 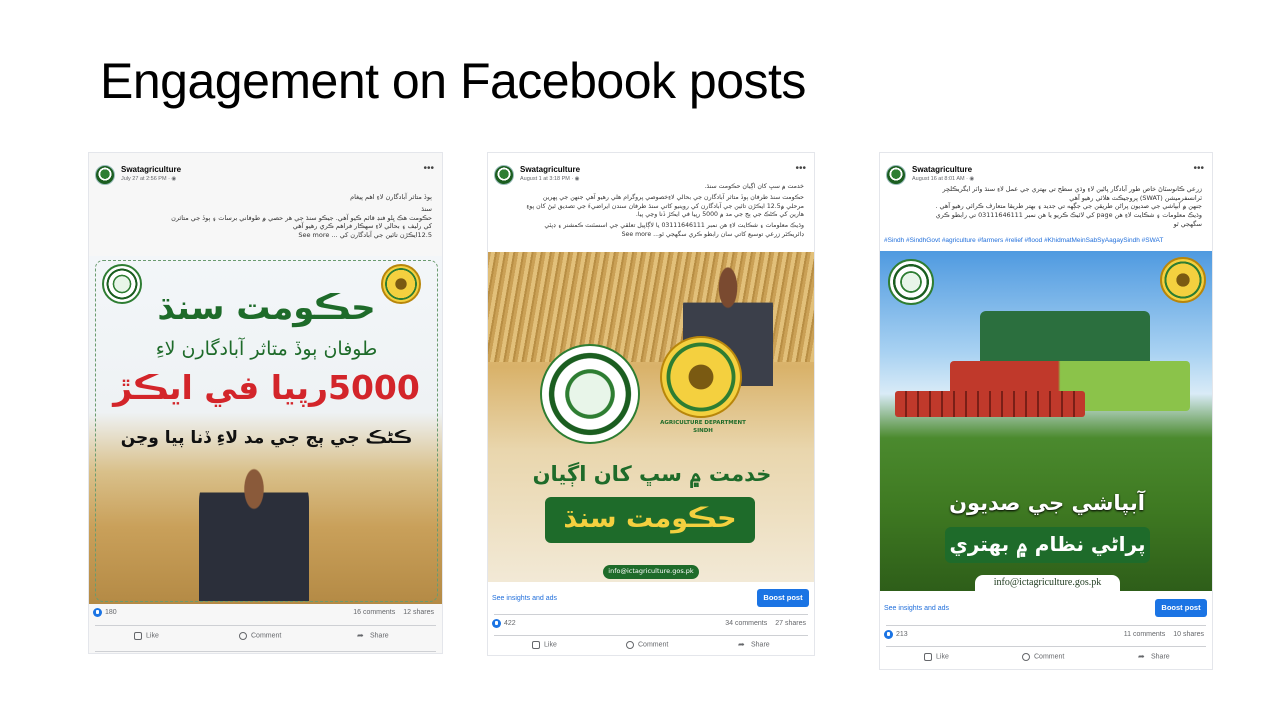 I want to click on reaction-count: 422, so click(x=510, y=623).